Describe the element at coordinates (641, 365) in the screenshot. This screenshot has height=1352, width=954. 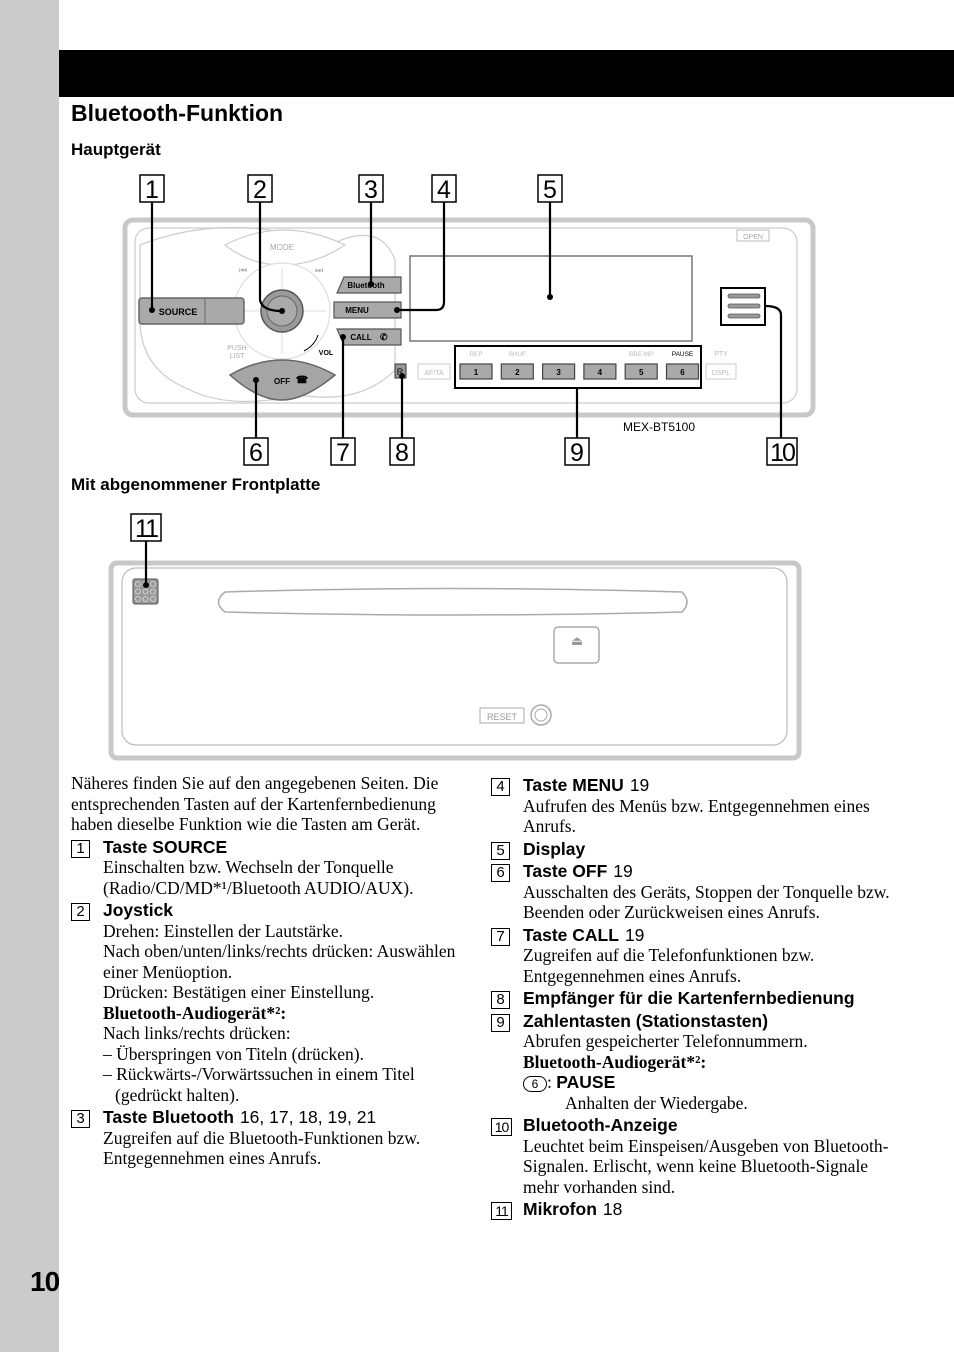
I see `preset-button-5: 5 BBE MP` at that location.